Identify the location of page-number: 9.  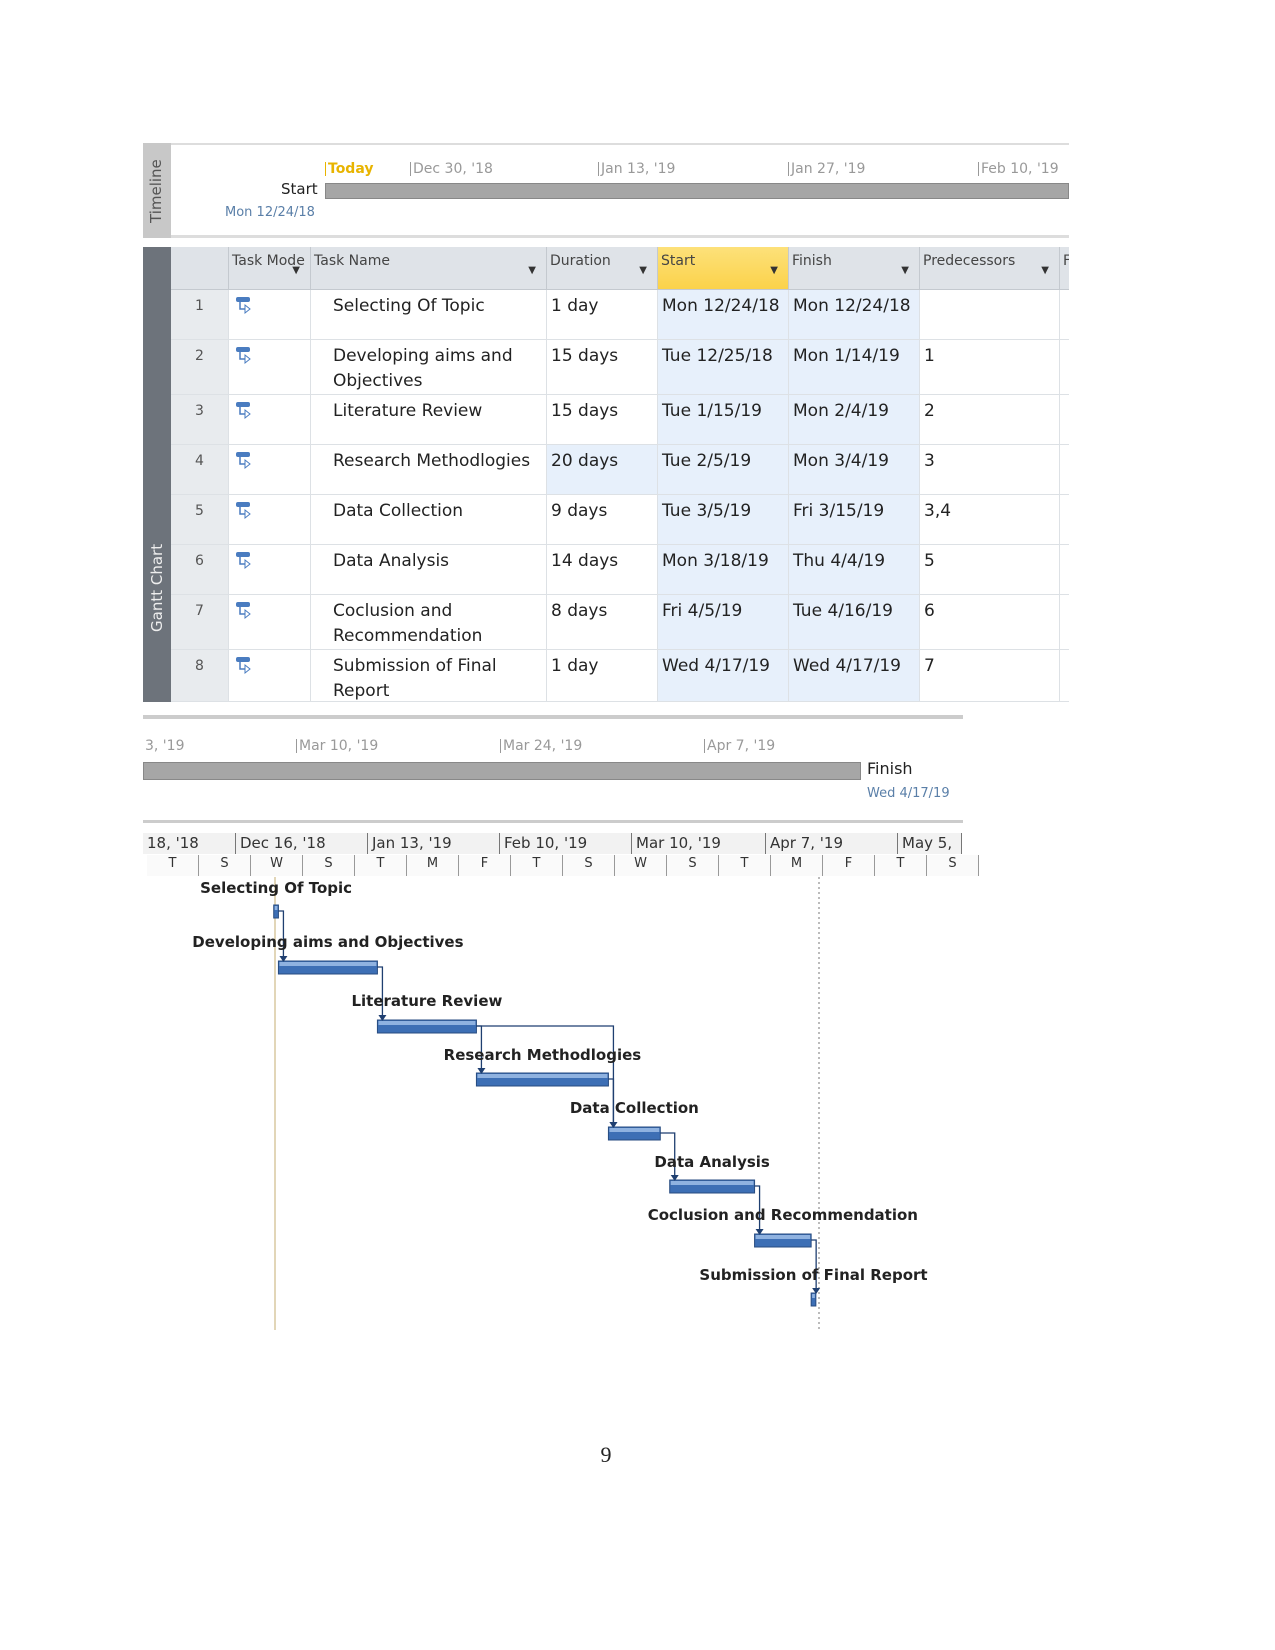
(606, 1454).